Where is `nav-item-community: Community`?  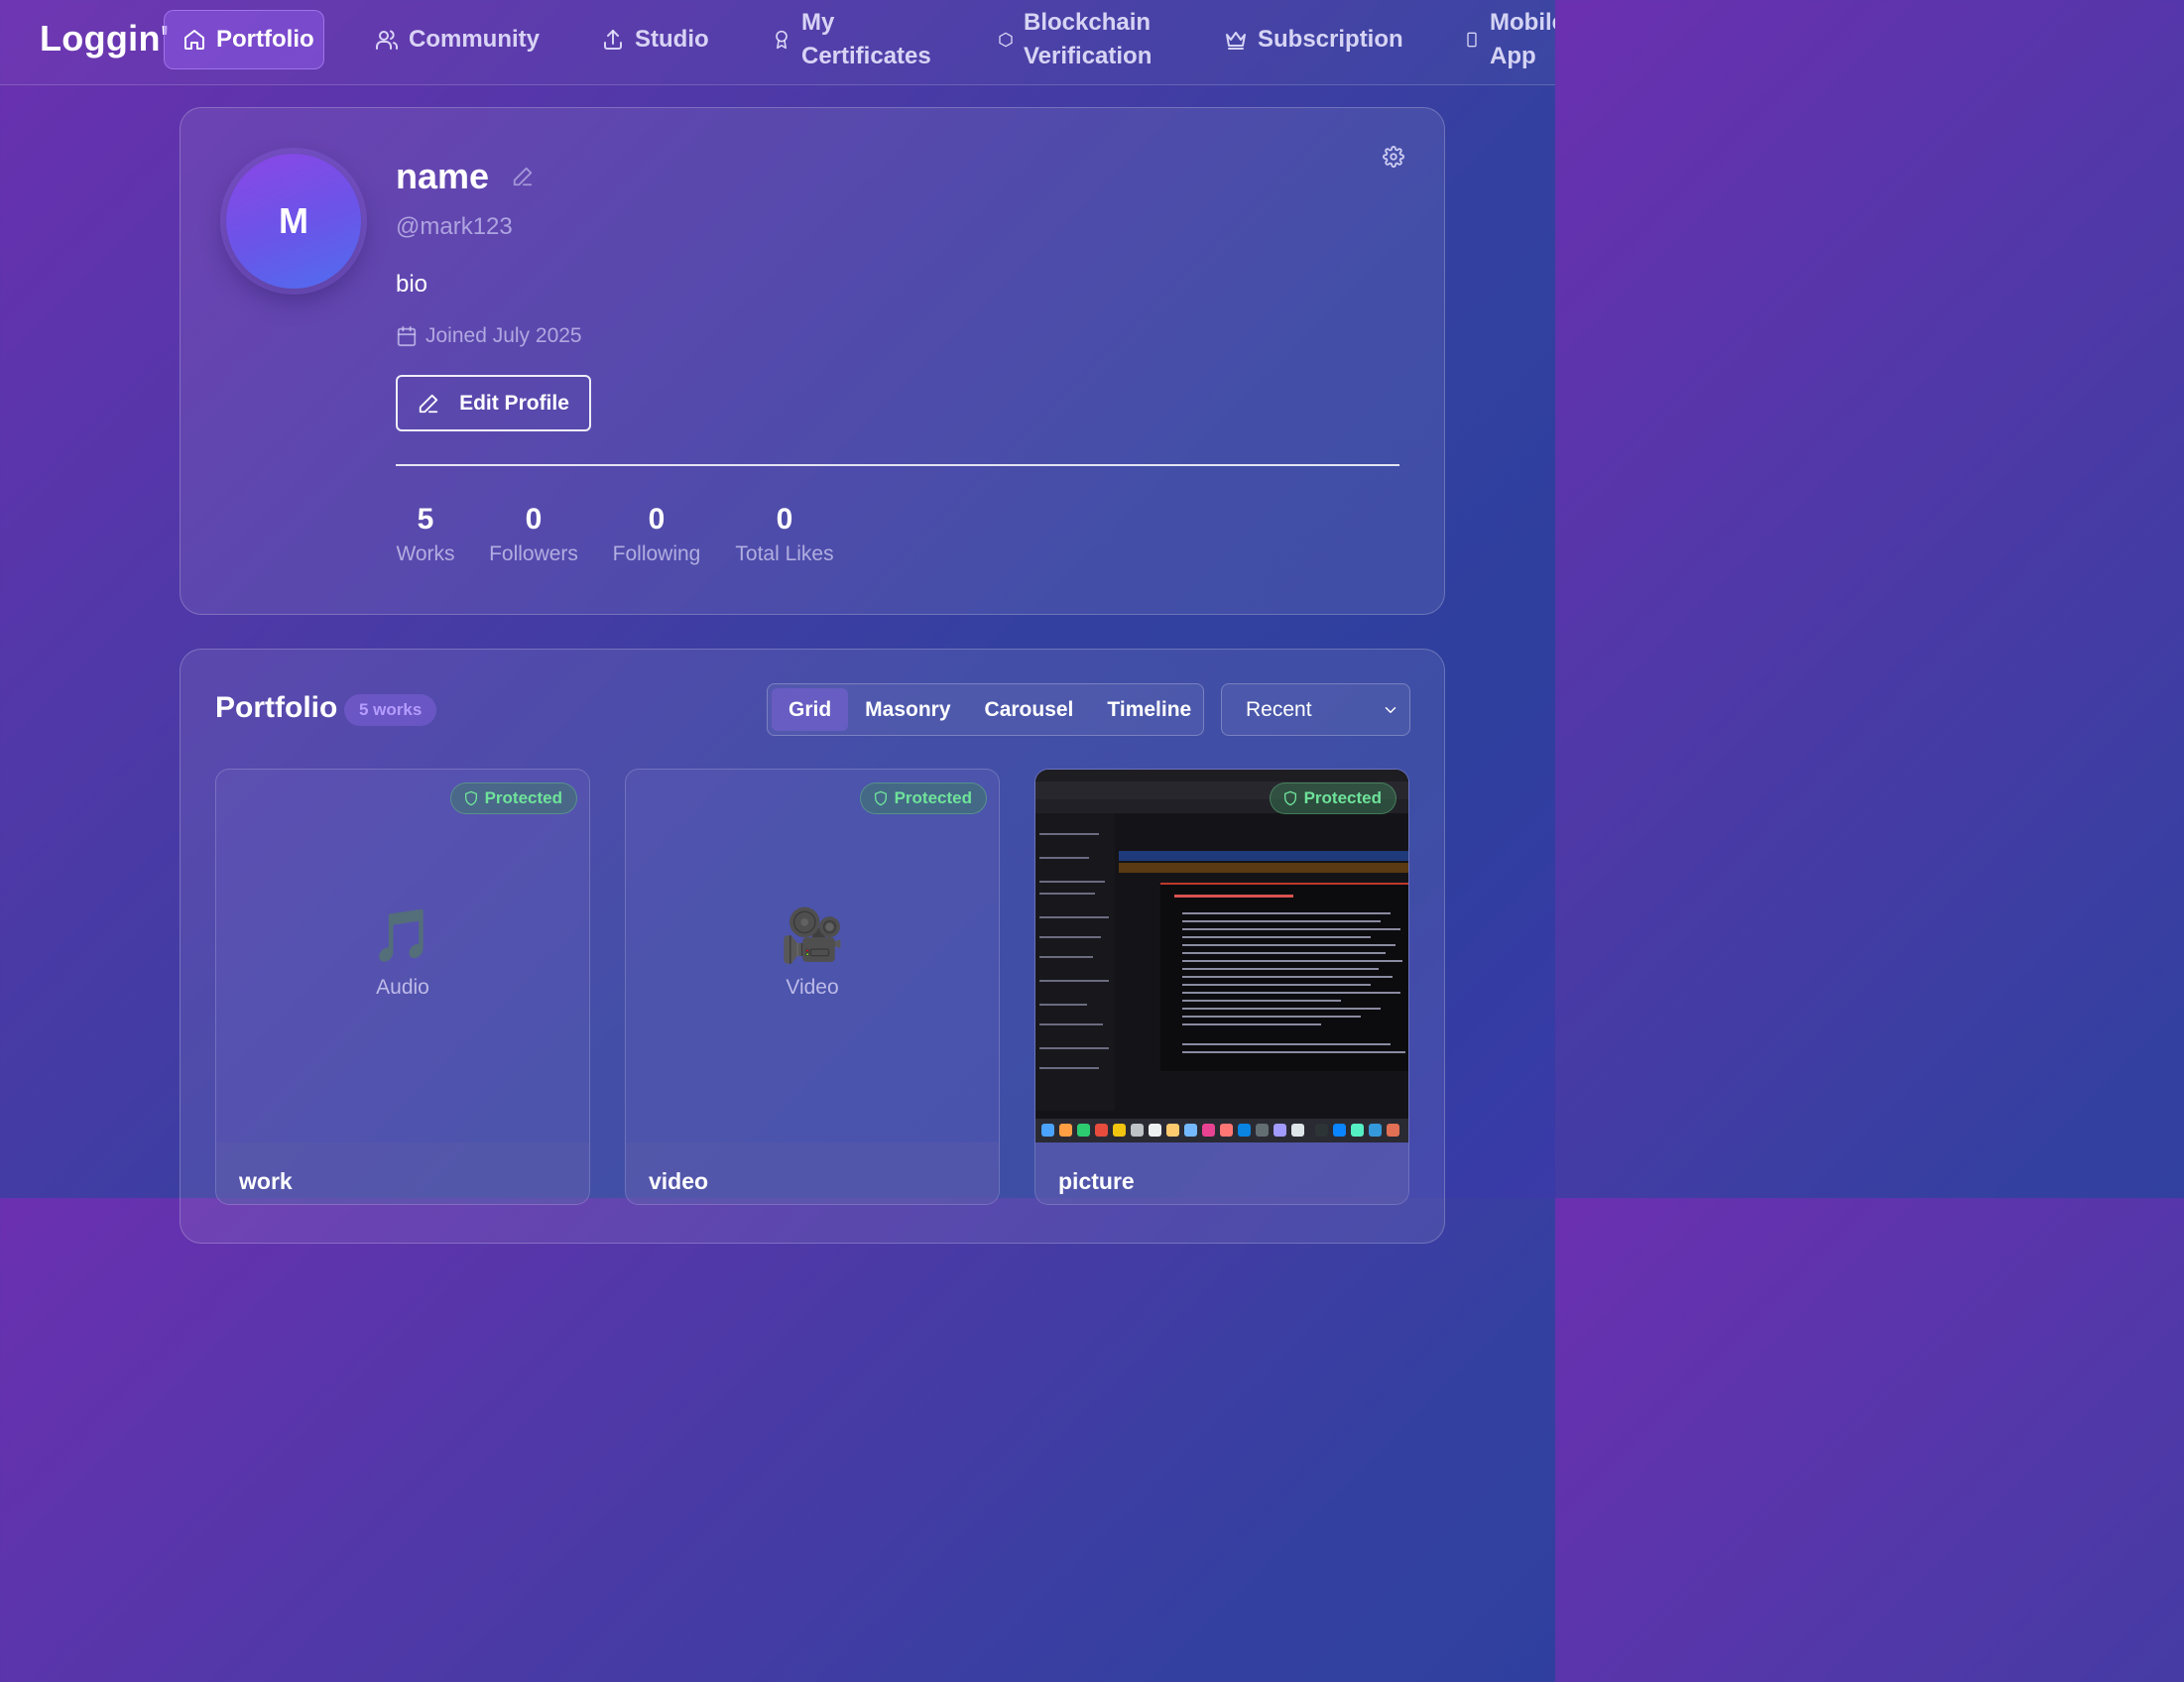 nav-item-community: Community is located at coordinates (457, 39).